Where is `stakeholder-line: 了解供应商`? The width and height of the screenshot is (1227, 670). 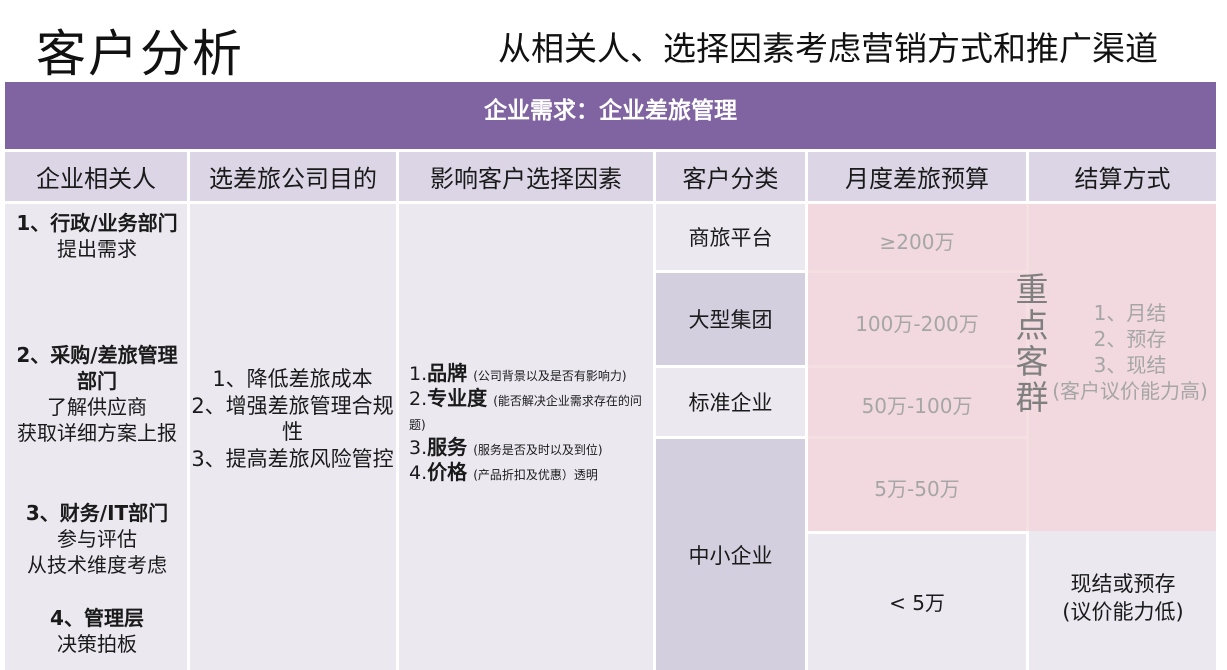
stakeholder-line: 了解供应商 is located at coordinates (97, 407).